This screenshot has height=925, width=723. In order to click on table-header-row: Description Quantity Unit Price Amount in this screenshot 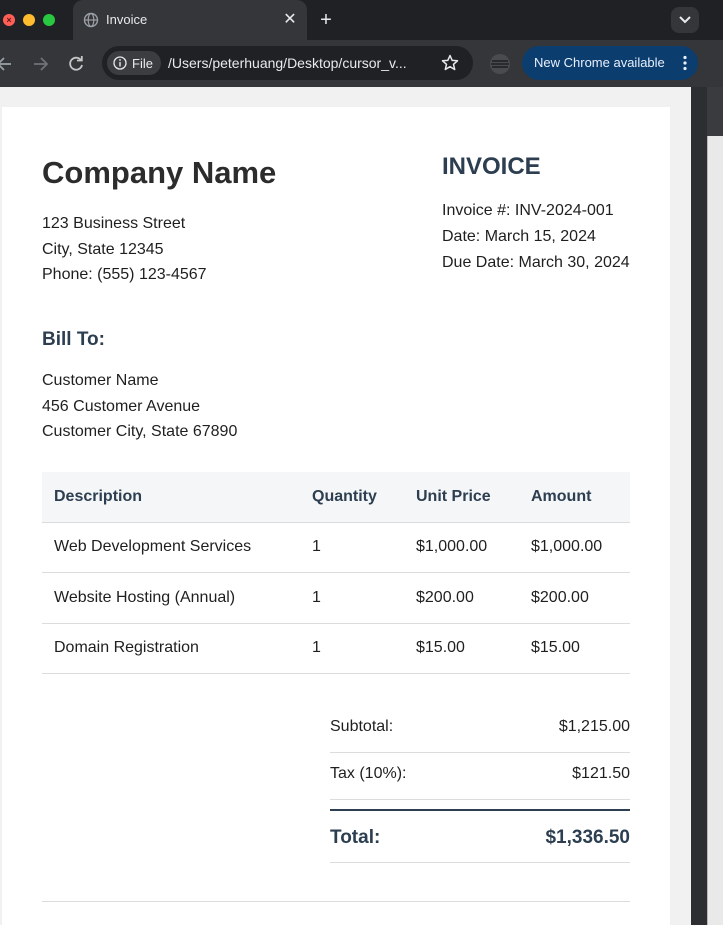, I will do `click(336, 497)`.